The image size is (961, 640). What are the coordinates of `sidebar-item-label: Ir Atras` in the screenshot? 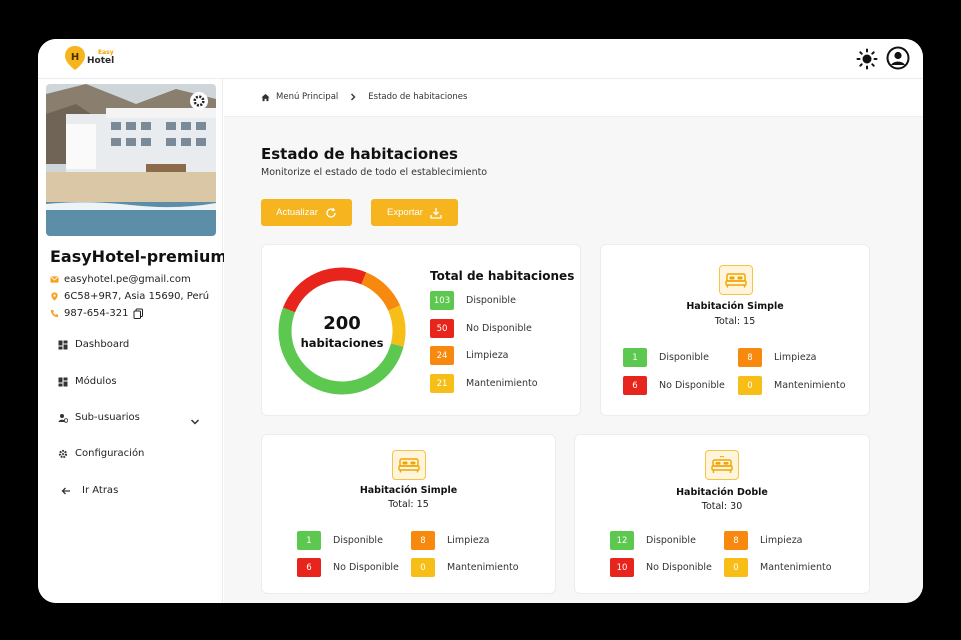 It's located at (100, 490).